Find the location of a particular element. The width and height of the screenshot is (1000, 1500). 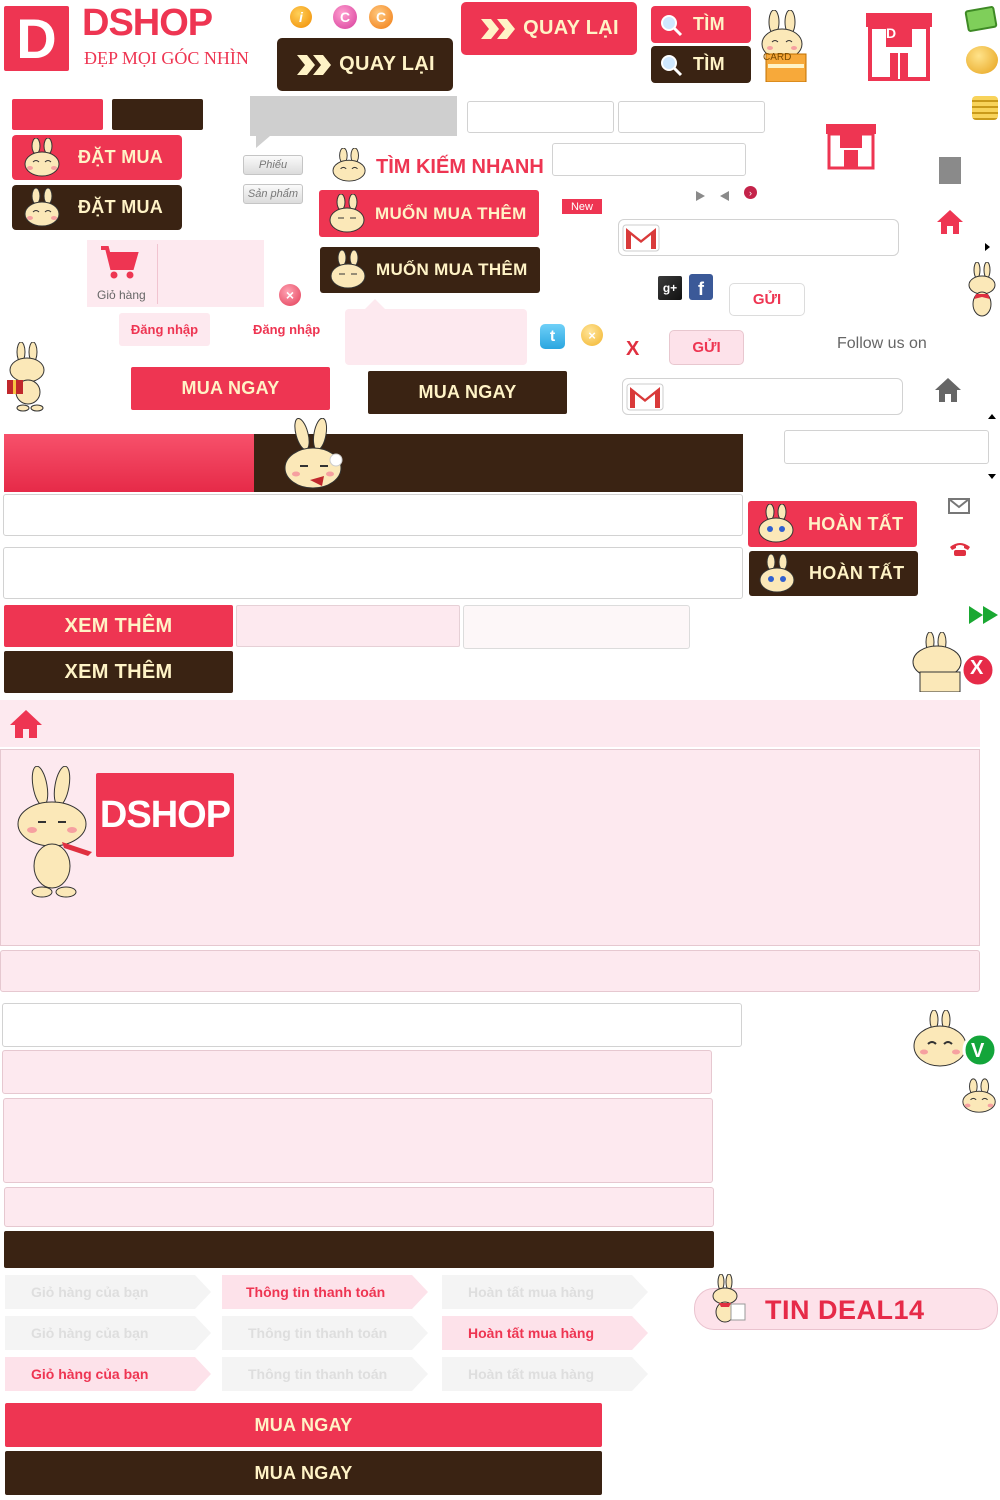

play-left-icon is located at coordinates (724, 196).